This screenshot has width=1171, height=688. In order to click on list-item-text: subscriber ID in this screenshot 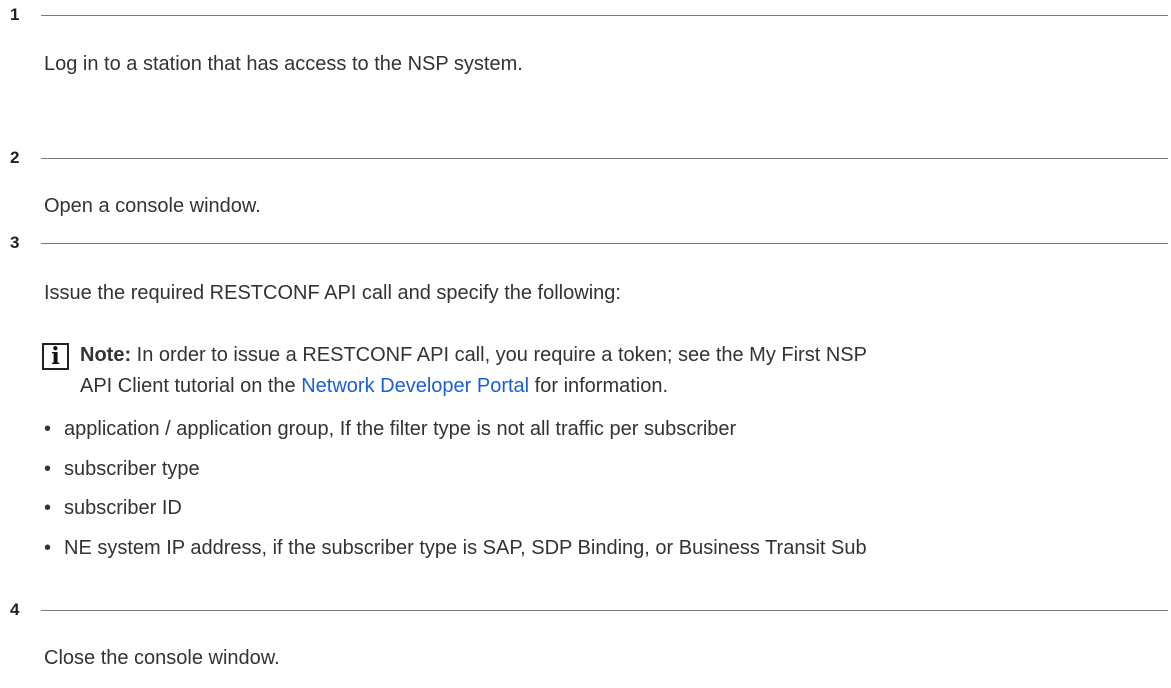, I will do `click(123, 508)`.